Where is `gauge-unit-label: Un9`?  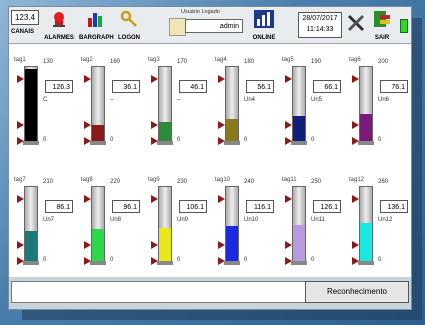
gauge-unit-label: Un9 is located at coordinates (183, 220).